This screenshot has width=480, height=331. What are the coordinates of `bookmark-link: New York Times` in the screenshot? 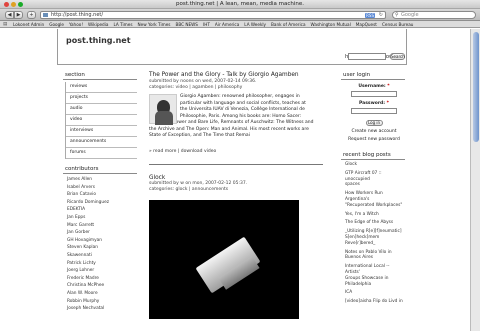 It's located at (154, 24).